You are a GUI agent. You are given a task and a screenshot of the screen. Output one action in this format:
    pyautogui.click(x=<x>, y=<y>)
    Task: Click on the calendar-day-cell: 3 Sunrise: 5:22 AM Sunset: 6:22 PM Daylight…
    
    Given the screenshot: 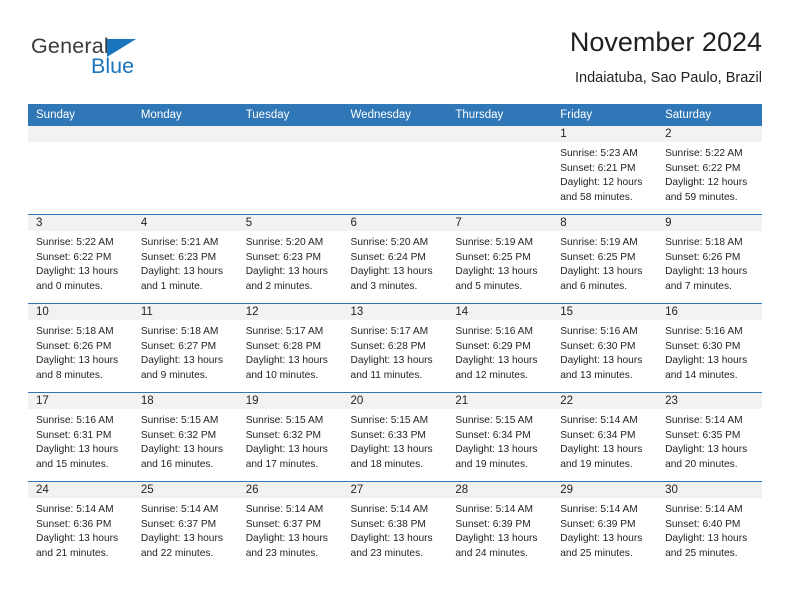 What is the action you would take?
    pyautogui.click(x=80, y=259)
    